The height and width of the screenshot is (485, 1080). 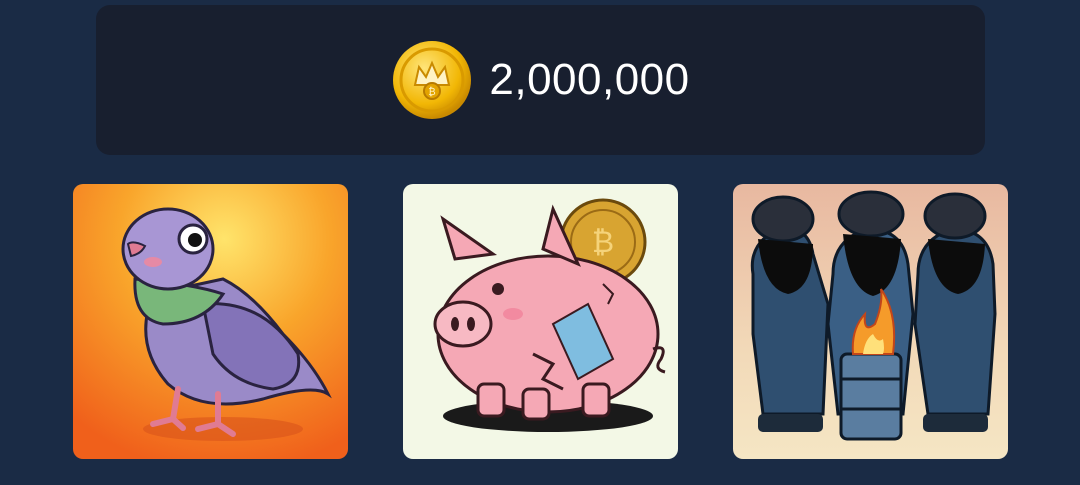 What do you see at coordinates (432, 80) in the screenshot?
I see `crown-coin-icon: ₿` at bounding box center [432, 80].